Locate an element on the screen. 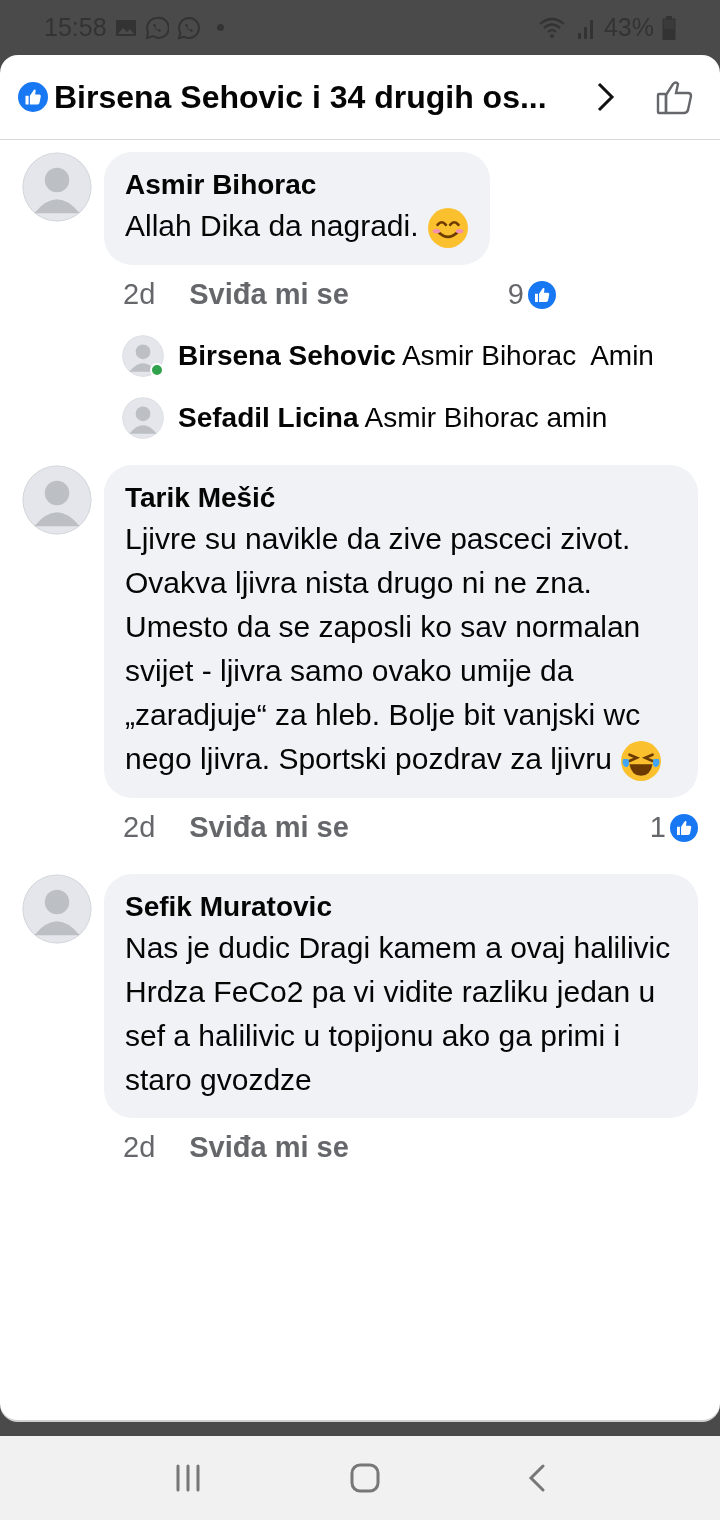 Image resolution: width=720 pixels, height=1520 pixels. reaction-count: 1 is located at coordinates (657, 828).